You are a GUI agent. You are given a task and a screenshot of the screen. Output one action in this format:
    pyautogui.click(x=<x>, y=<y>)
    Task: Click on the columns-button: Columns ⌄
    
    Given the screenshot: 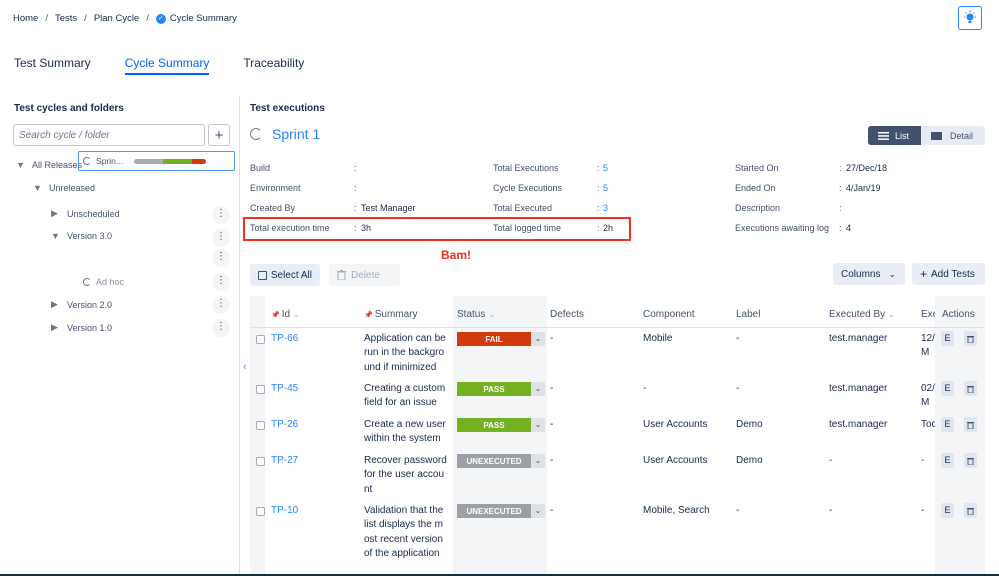 What is the action you would take?
    pyautogui.click(x=869, y=274)
    